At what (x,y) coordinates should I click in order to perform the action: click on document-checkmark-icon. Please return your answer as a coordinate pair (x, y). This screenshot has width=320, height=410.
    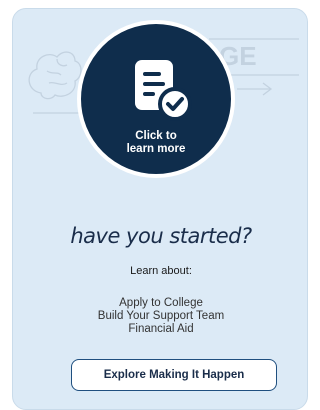
    Looking at the image, I should click on (163, 90).